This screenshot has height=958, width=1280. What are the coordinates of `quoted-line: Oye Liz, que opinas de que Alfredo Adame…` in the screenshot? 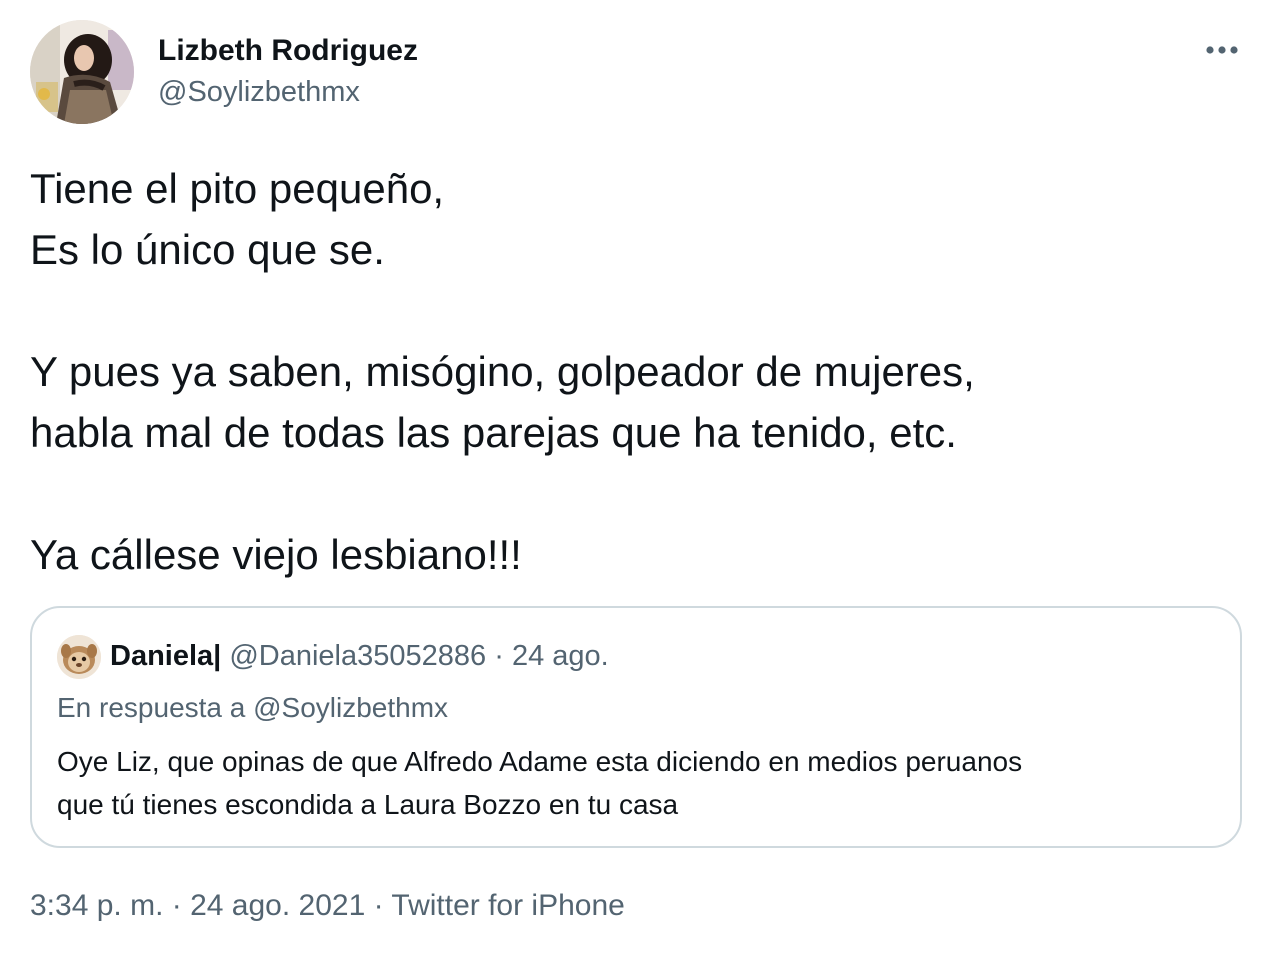 It's located at (540, 761).